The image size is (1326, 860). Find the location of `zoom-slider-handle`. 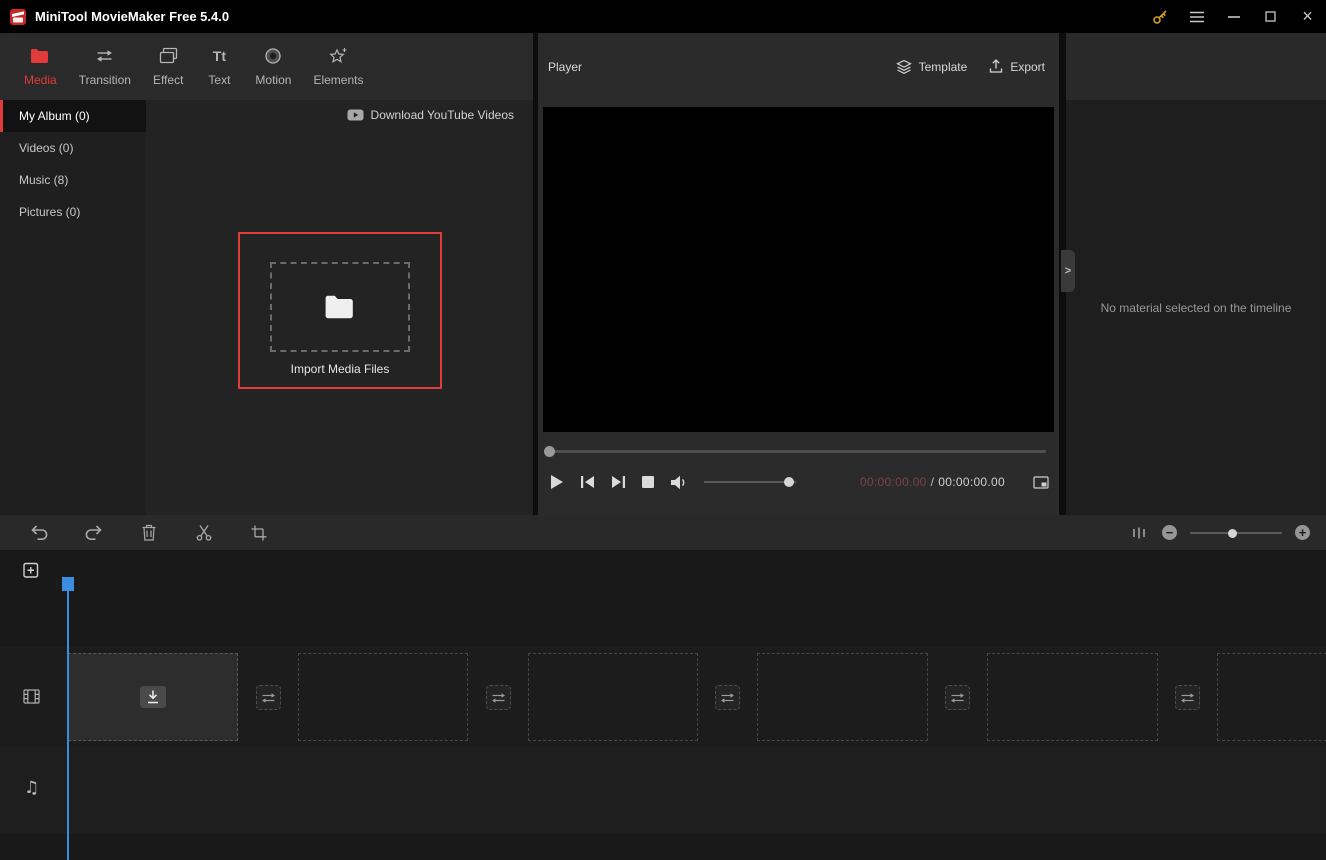

zoom-slider-handle is located at coordinates (1232, 533).